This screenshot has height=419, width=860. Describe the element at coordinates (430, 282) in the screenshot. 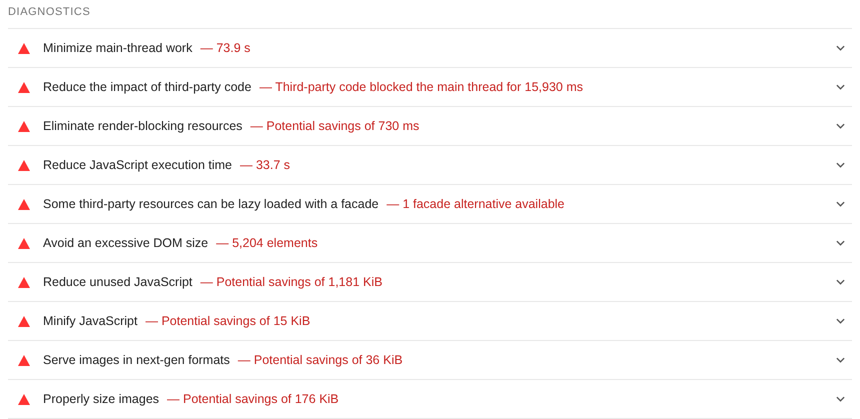

I see `audit-row: Reduce unused JavaScript — Potential savings of 1,181 KiB` at that location.